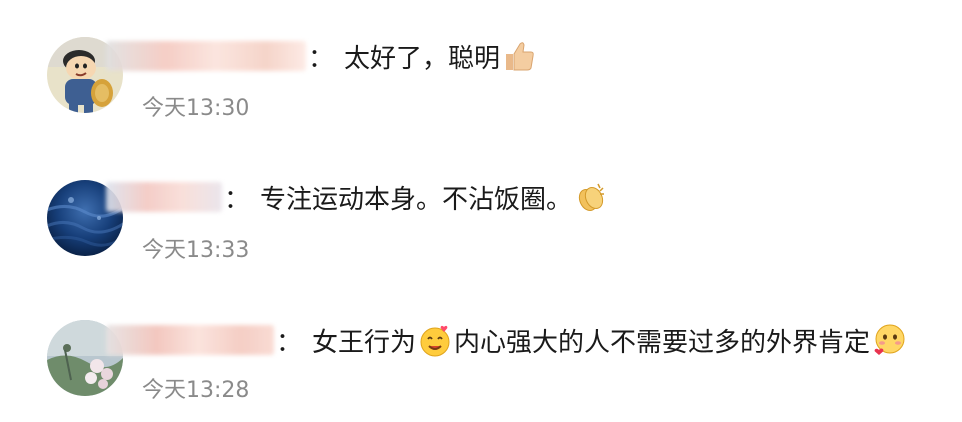 The width and height of the screenshot is (962, 422). Describe the element at coordinates (591, 197) in the screenshot. I see `clapping-hands-icon` at that location.